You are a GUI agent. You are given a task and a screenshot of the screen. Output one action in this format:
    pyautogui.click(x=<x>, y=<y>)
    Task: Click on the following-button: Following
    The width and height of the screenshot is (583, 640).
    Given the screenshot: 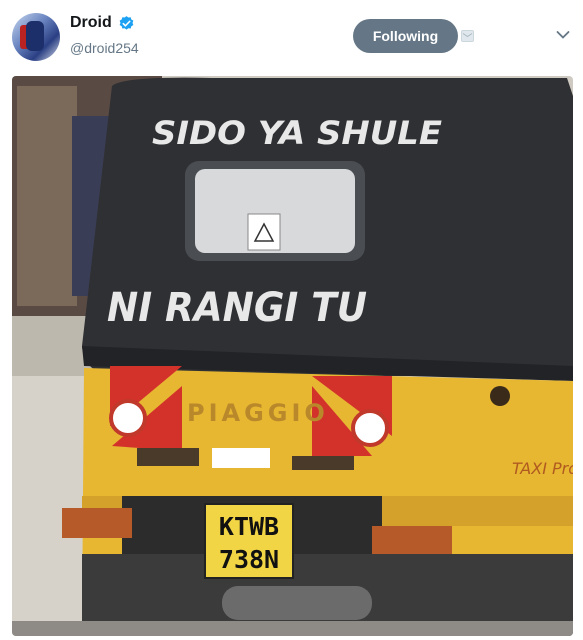 What is the action you would take?
    pyautogui.click(x=405, y=36)
    